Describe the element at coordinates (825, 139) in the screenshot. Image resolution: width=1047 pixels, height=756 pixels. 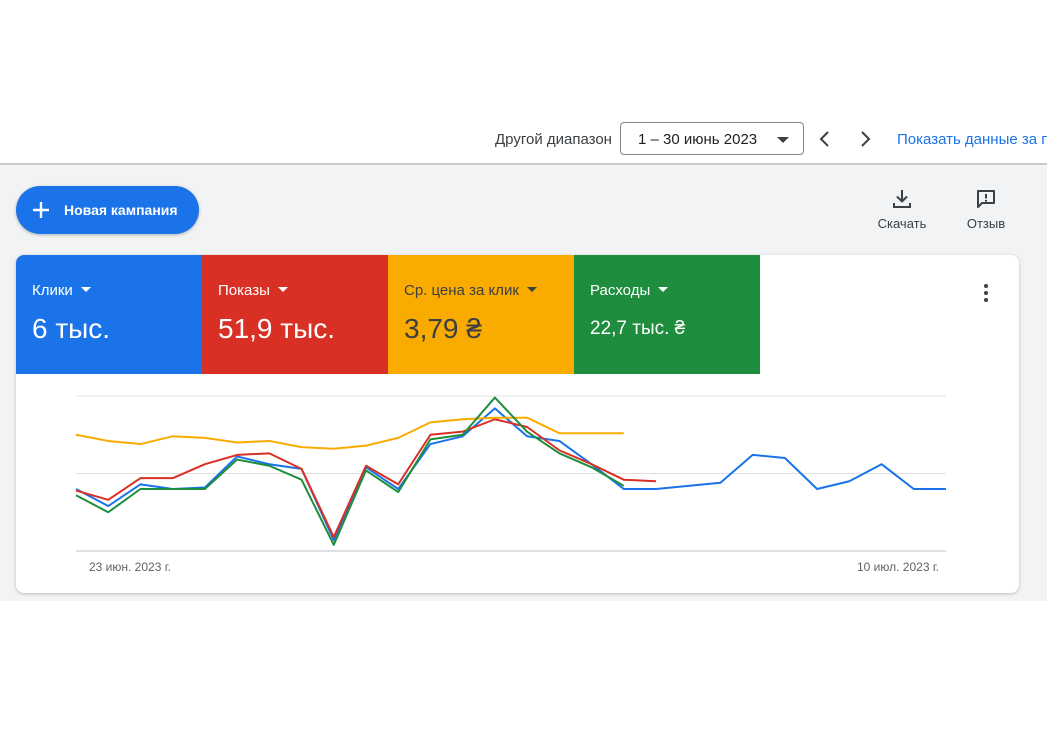
I see `chevron-left-icon` at that location.